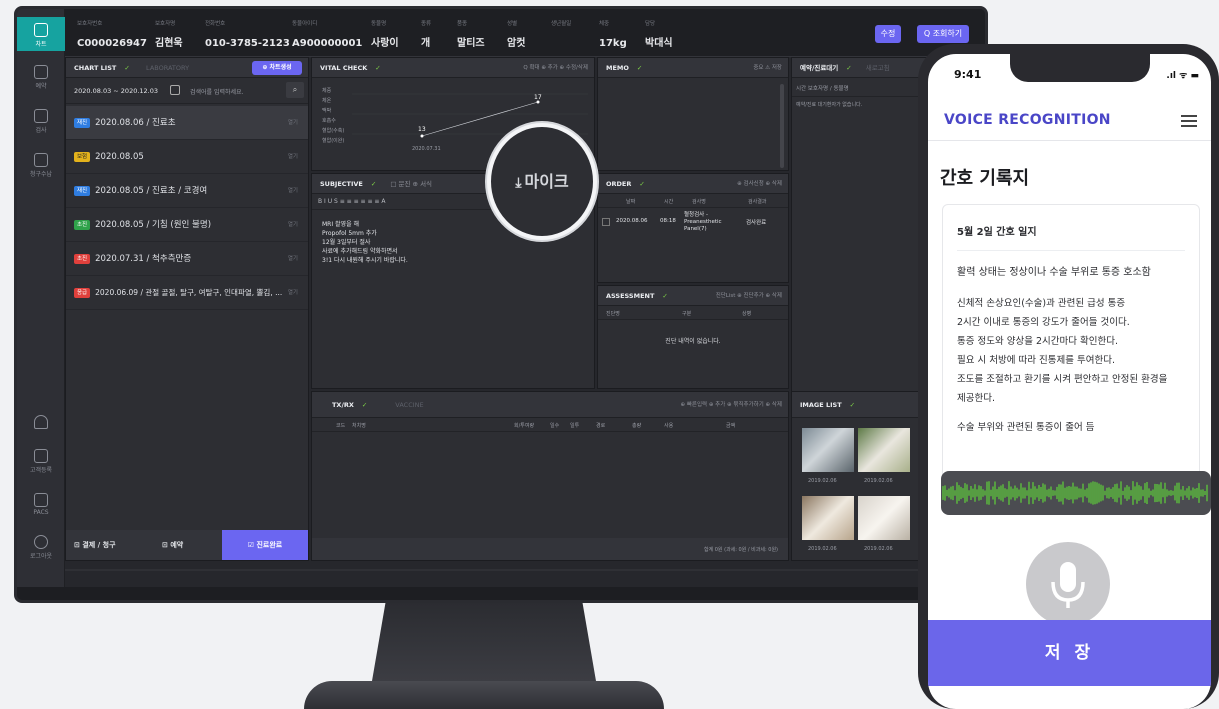 Image resolution: width=1219 pixels, height=709 pixels. What do you see at coordinates (41, 470) in the screenshot?
I see `nav-label: 고객등록` at bounding box center [41, 470].